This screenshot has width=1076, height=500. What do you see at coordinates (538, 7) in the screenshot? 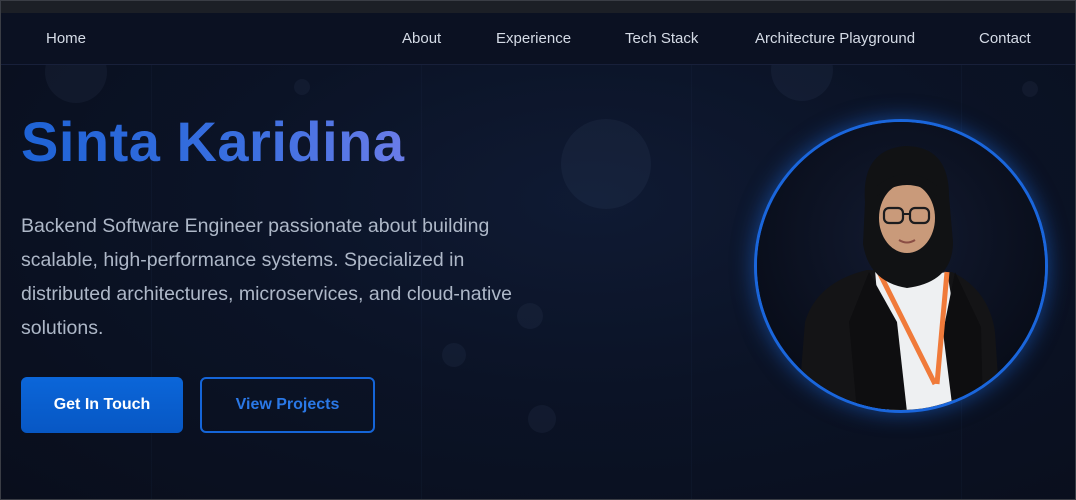
I see `window-top-strip` at bounding box center [538, 7].